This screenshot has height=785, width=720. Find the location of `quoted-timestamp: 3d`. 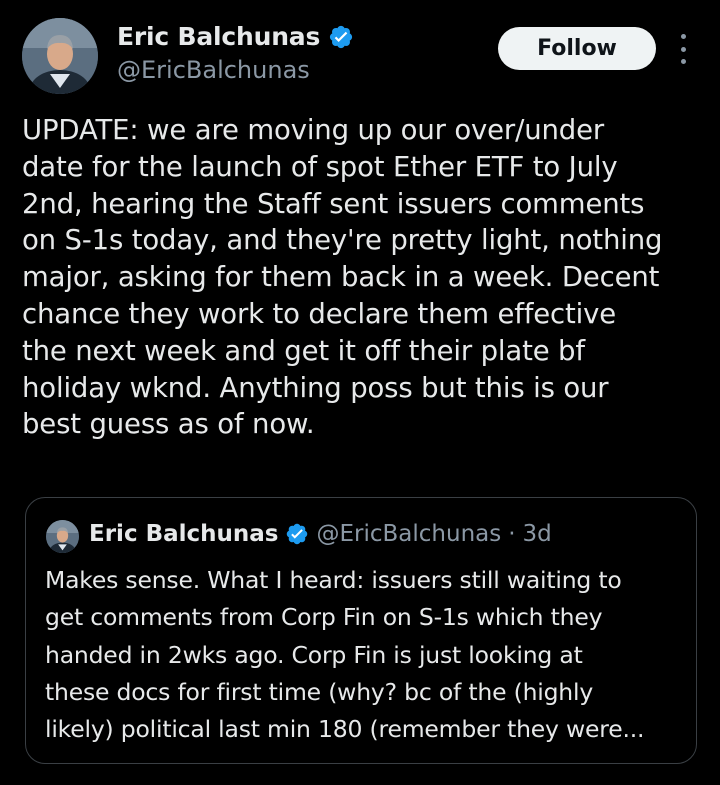

quoted-timestamp: 3d is located at coordinates (537, 534).